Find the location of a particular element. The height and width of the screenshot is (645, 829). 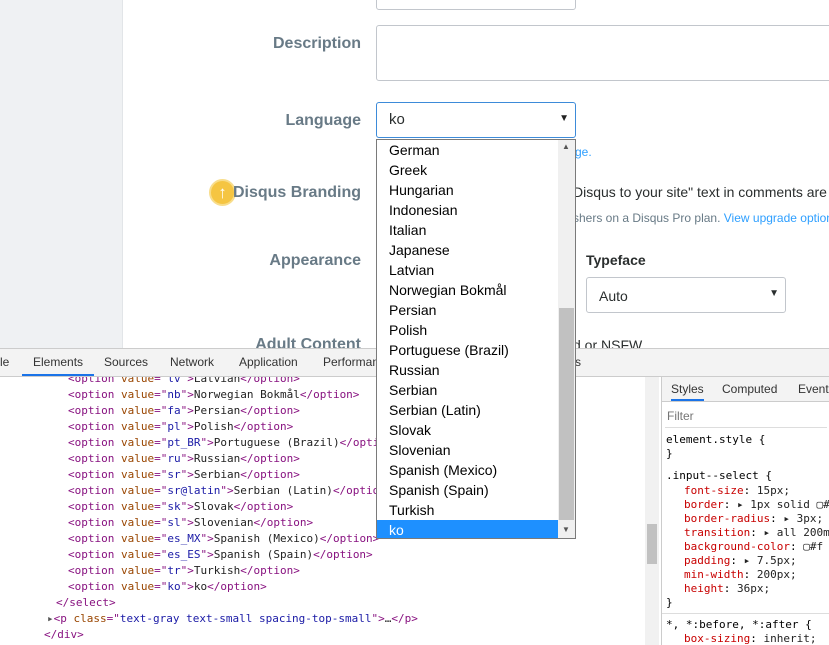

language-select: ko ▼ is located at coordinates (476, 120).